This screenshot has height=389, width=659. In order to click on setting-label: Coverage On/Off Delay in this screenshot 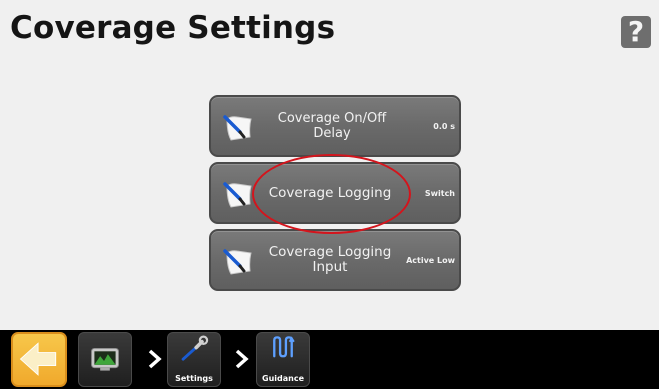, I will do `click(332, 126)`.